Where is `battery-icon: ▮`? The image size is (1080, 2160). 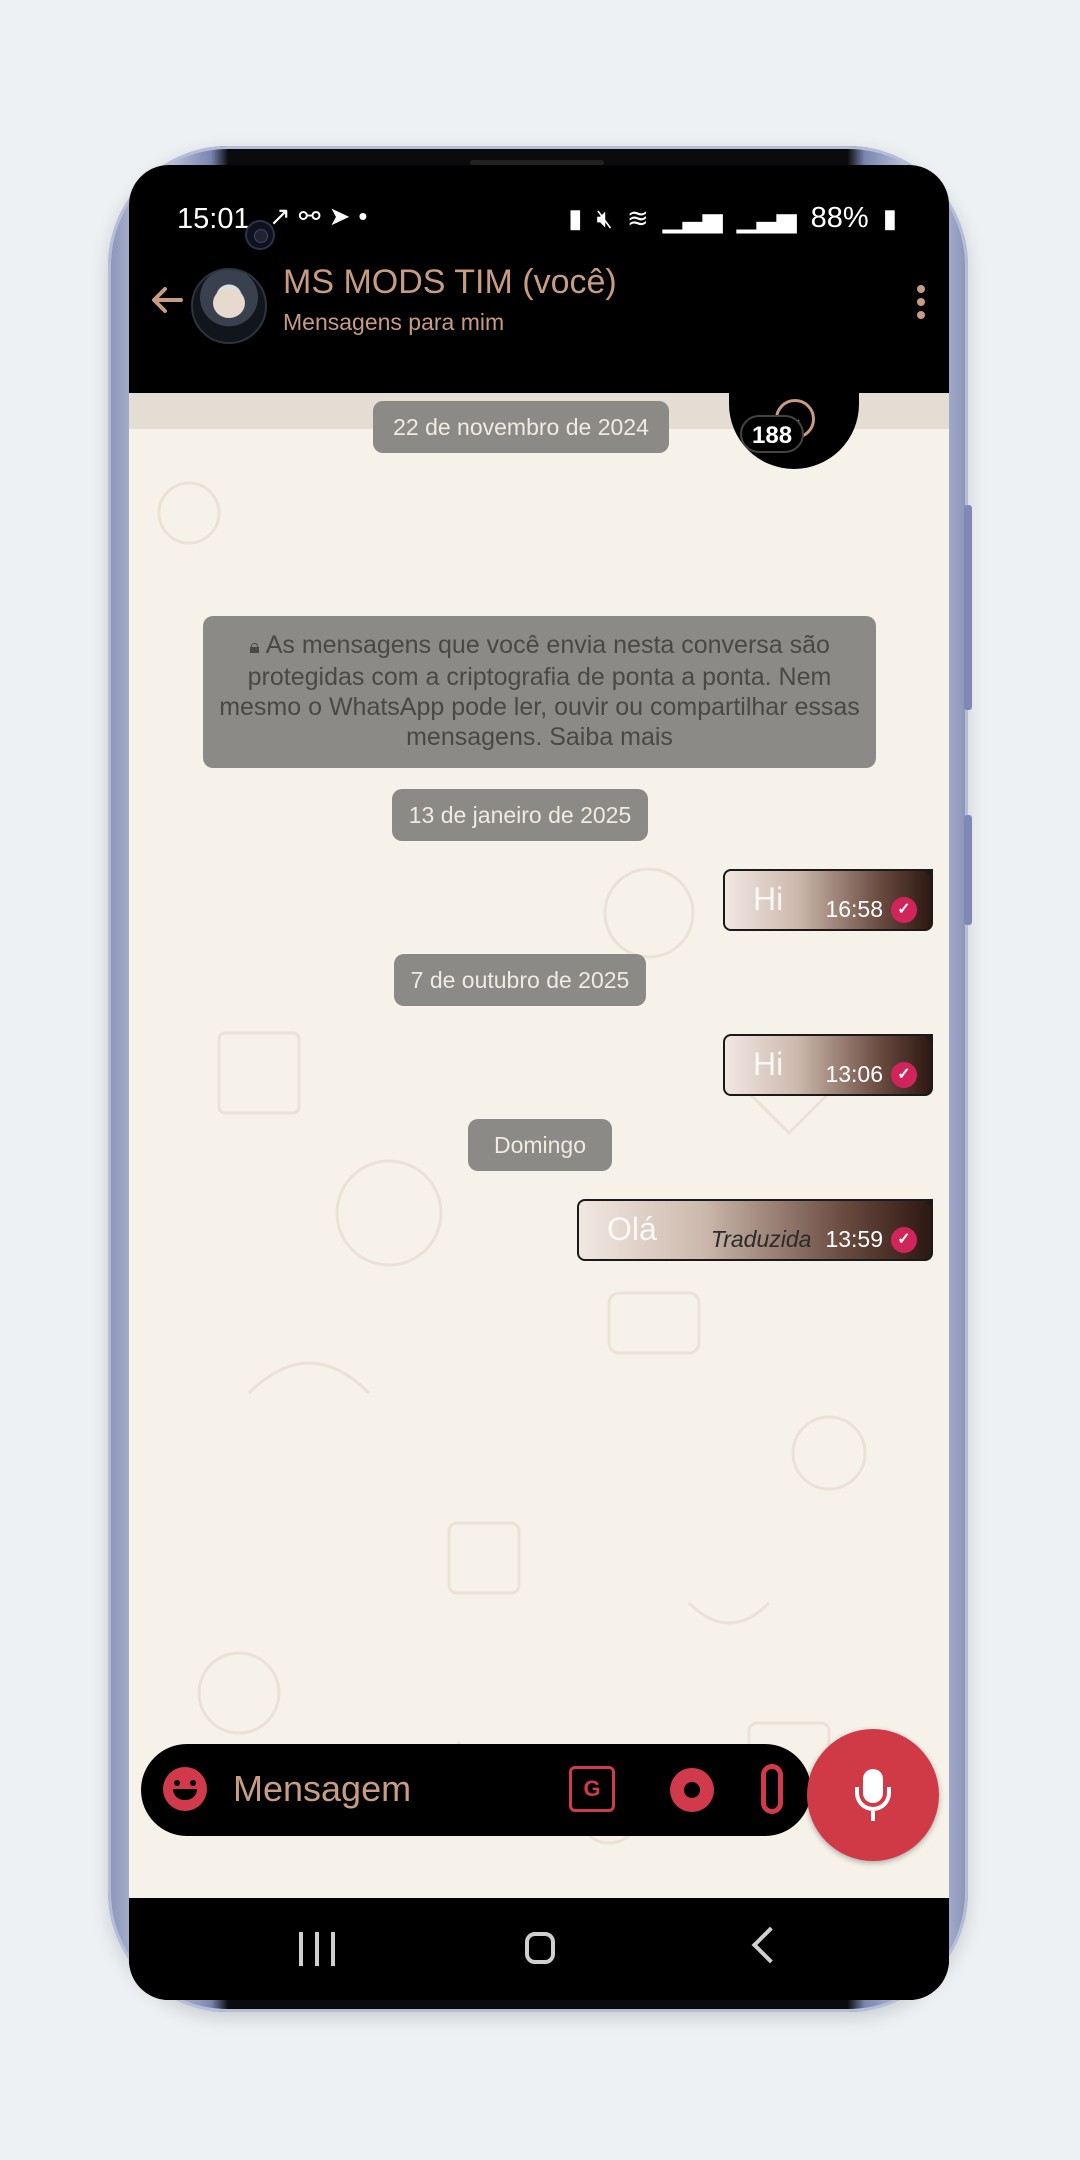 battery-icon: ▮ is located at coordinates (889, 218).